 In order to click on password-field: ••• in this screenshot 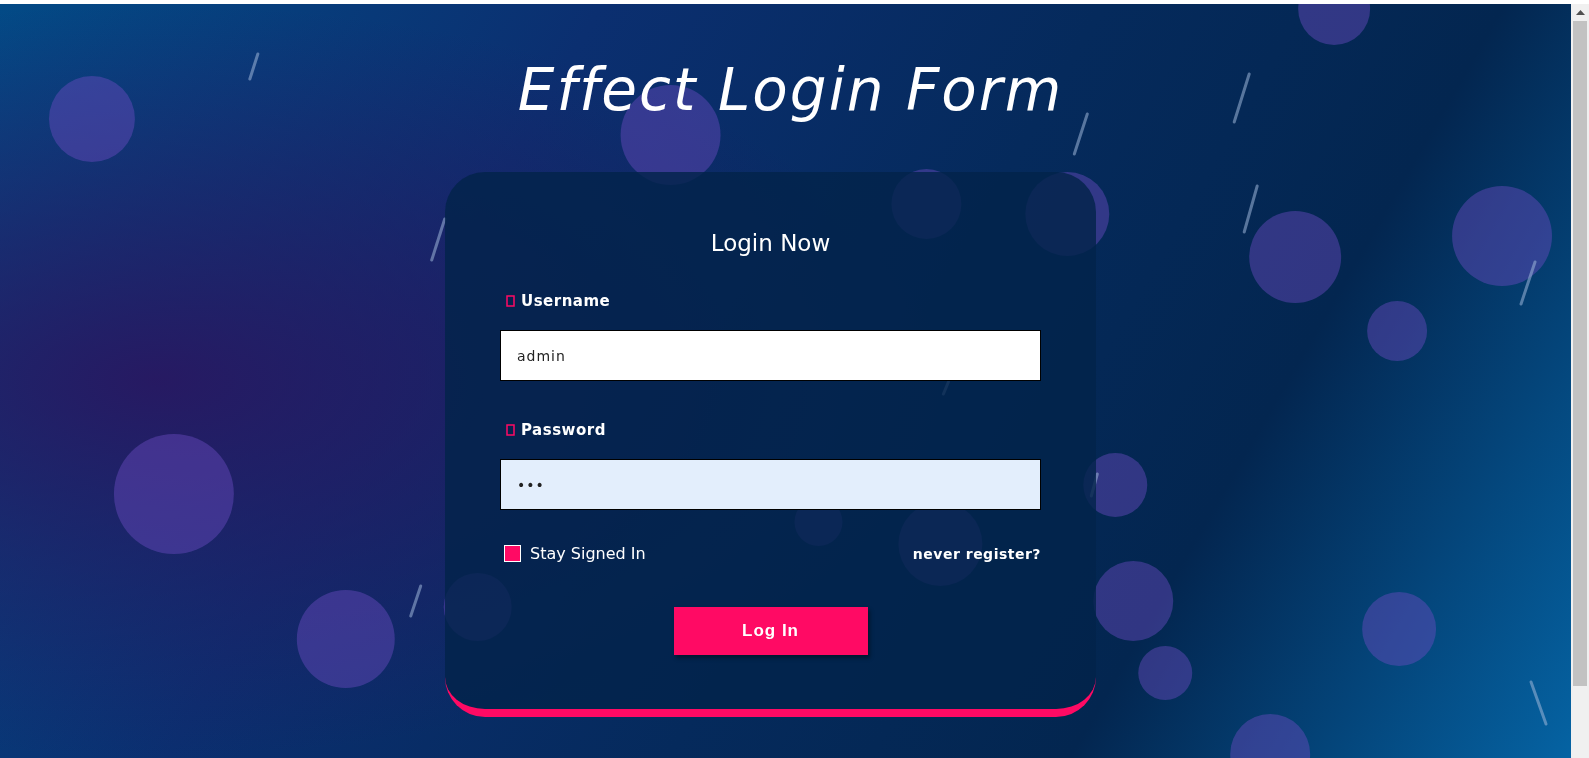, I will do `click(770, 484)`.